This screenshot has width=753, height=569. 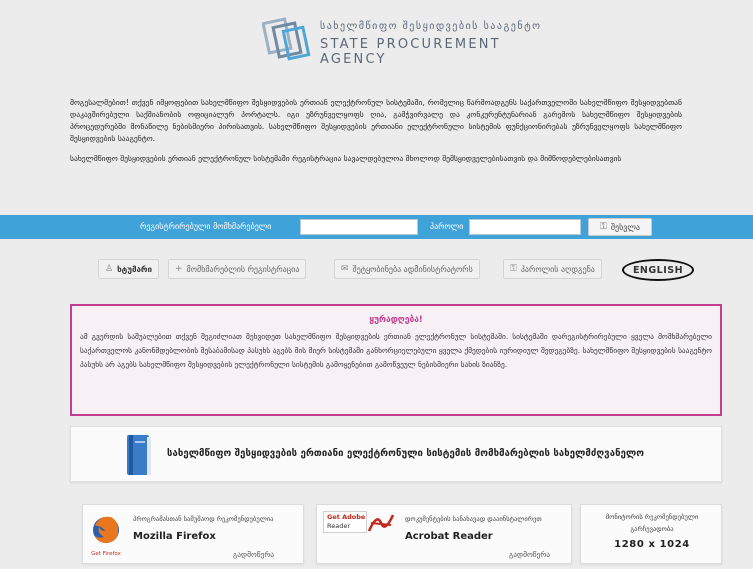 What do you see at coordinates (339, 526) in the screenshot?
I see `adobe-badge-line2: Reader` at bounding box center [339, 526].